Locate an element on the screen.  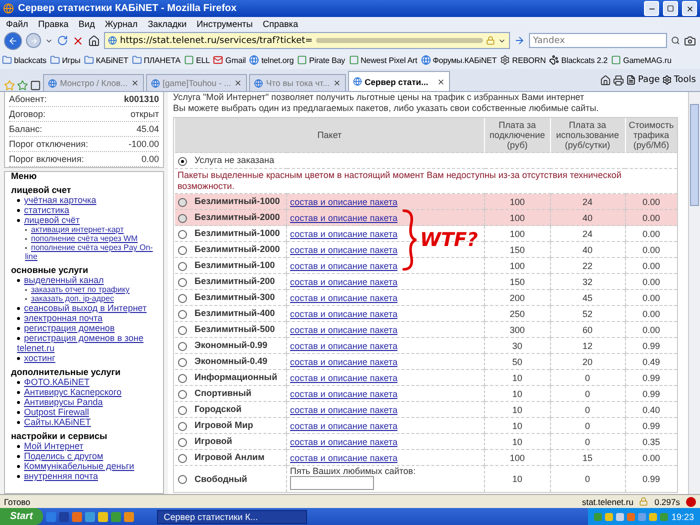
menu-link: электронная почта is located at coordinates (85, 318).